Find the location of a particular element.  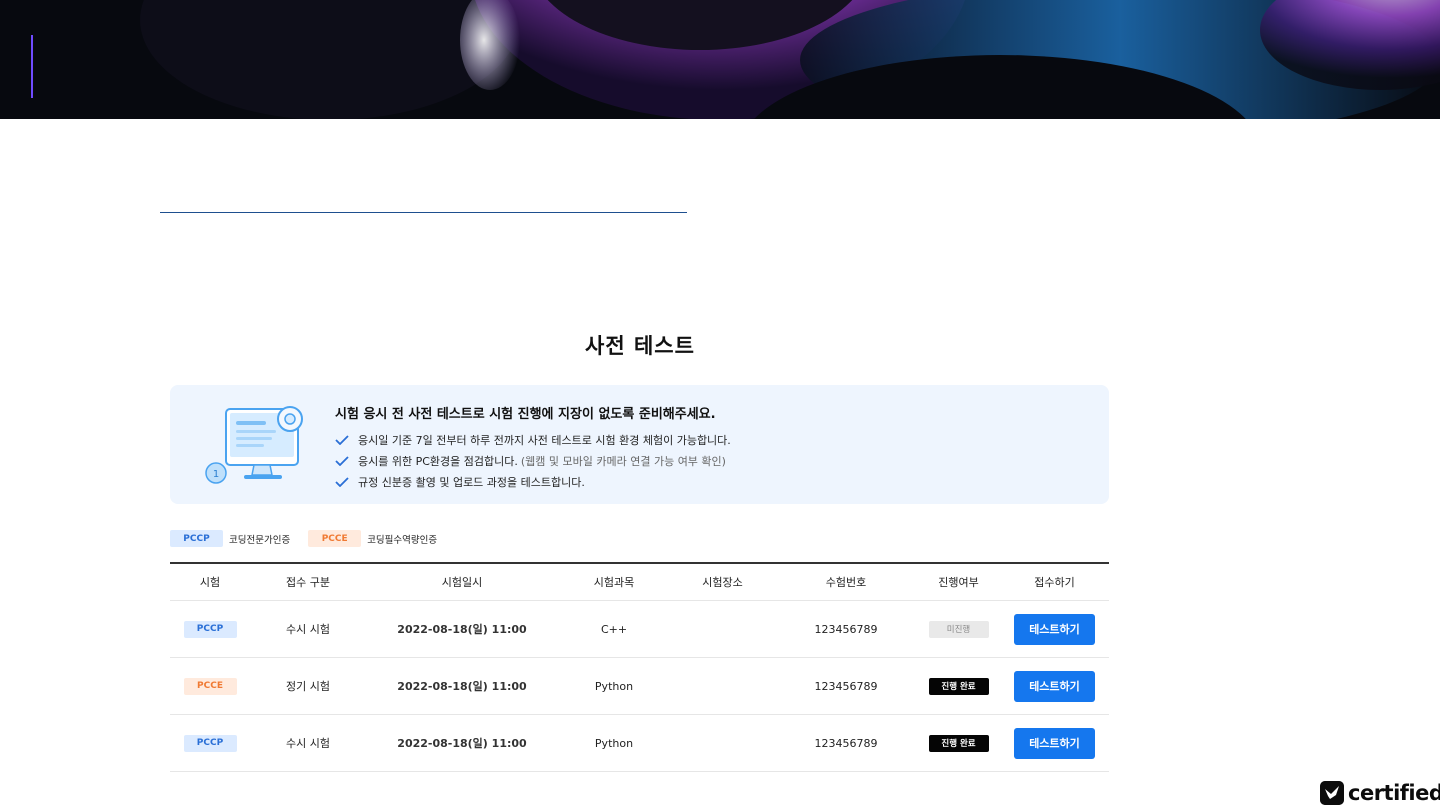

exam-subject: C++ is located at coordinates (614, 629).